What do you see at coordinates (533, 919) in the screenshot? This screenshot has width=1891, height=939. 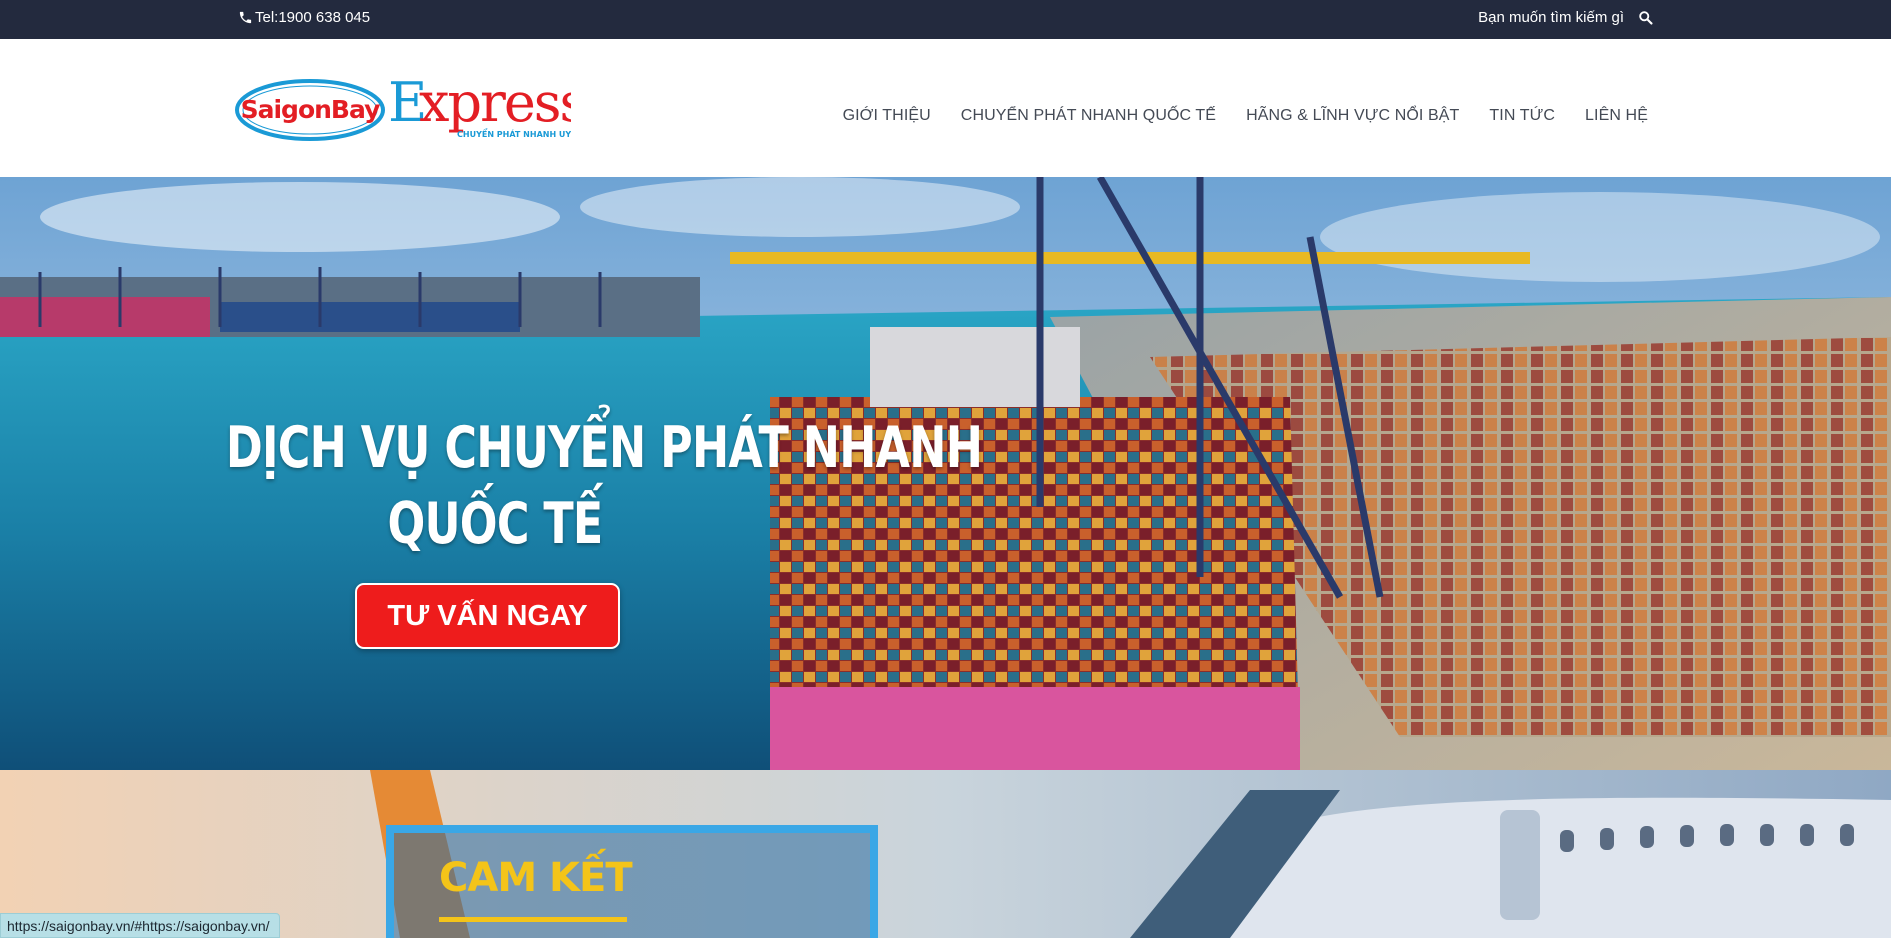 I see `commitment-underline` at bounding box center [533, 919].